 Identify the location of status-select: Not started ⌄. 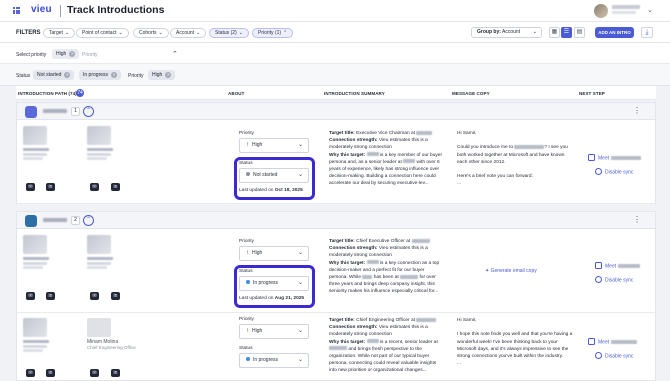
(274, 175).